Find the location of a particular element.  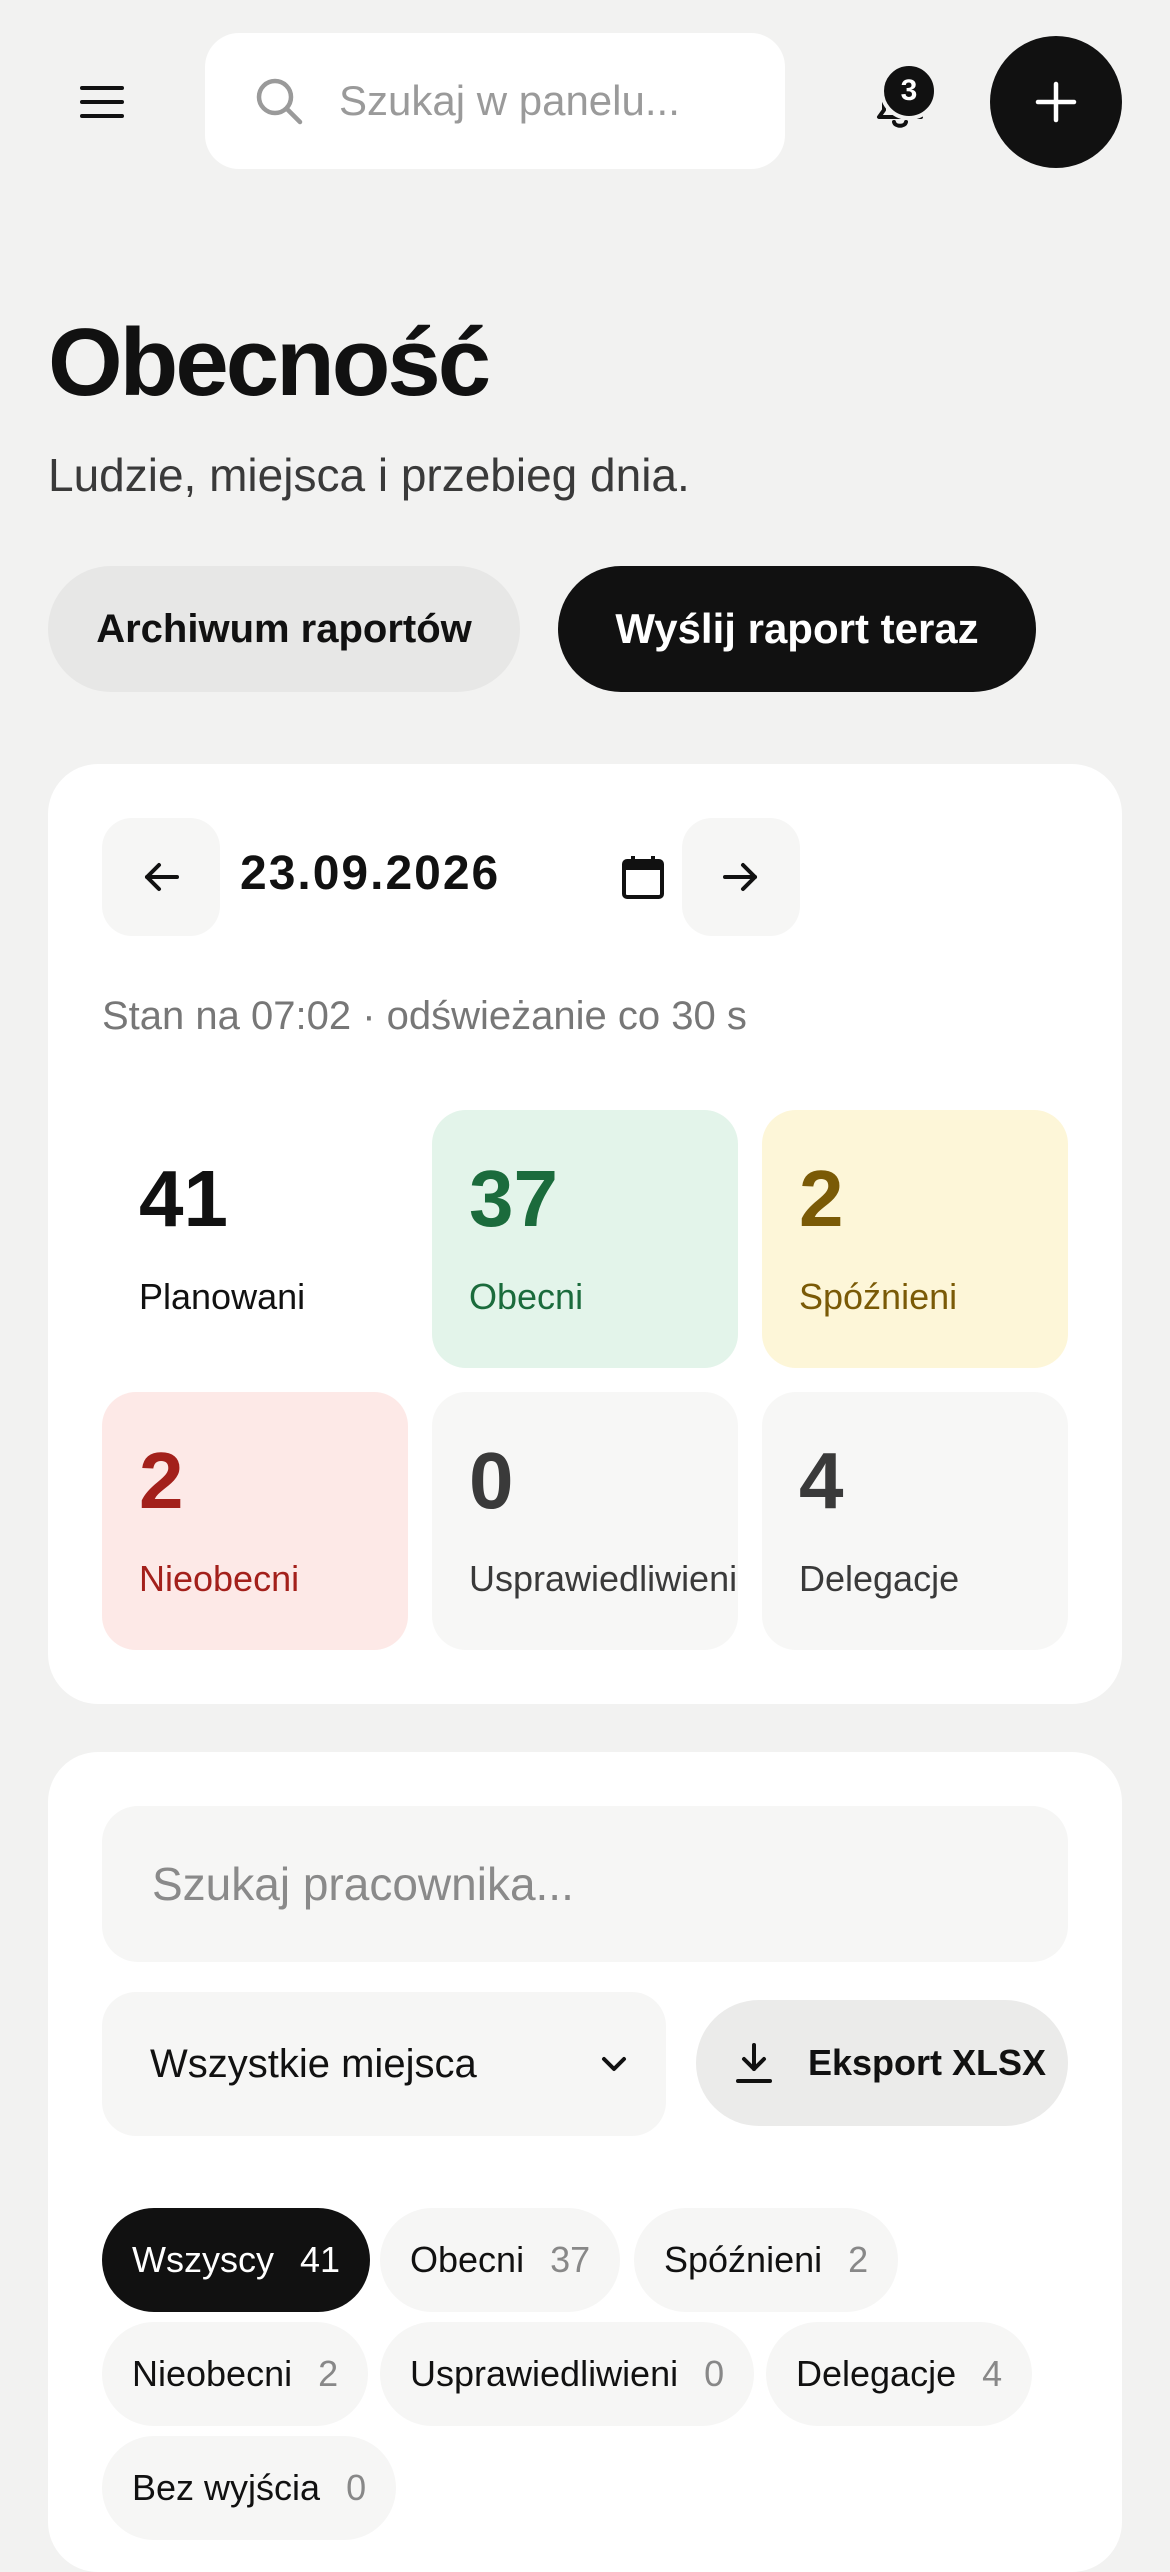

chip-label: Obecni is located at coordinates (467, 2259).